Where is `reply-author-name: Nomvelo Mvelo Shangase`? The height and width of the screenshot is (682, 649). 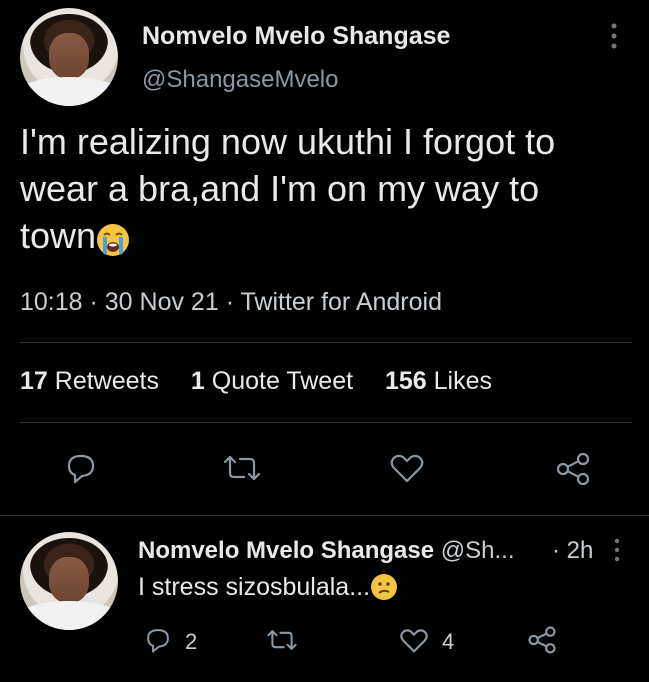 reply-author-name: Nomvelo Mvelo Shangase is located at coordinates (286, 550).